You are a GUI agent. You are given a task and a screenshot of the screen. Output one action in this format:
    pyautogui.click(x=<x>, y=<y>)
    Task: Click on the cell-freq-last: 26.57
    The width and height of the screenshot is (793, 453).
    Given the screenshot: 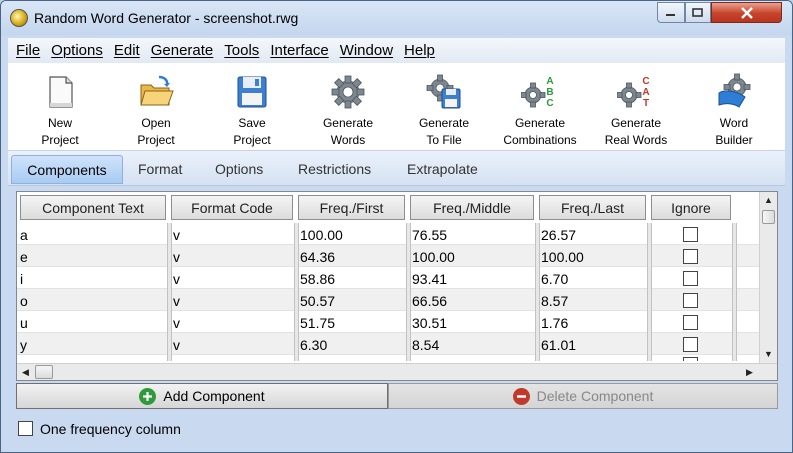 What is the action you would take?
    pyautogui.click(x=557, y=234)
    